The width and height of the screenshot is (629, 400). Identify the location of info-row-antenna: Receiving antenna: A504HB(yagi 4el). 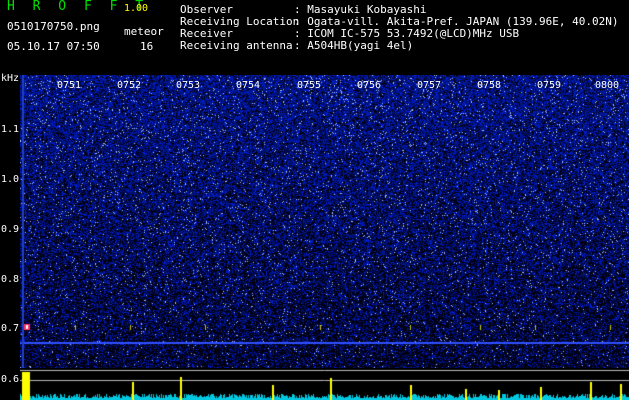
(297, 45).